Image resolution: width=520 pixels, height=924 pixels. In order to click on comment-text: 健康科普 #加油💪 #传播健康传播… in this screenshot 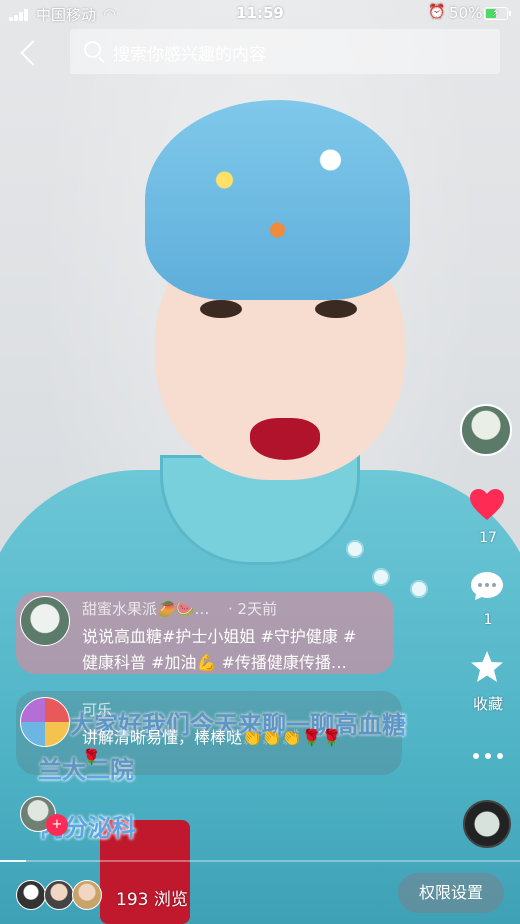, I will do `click(214, 662)`.